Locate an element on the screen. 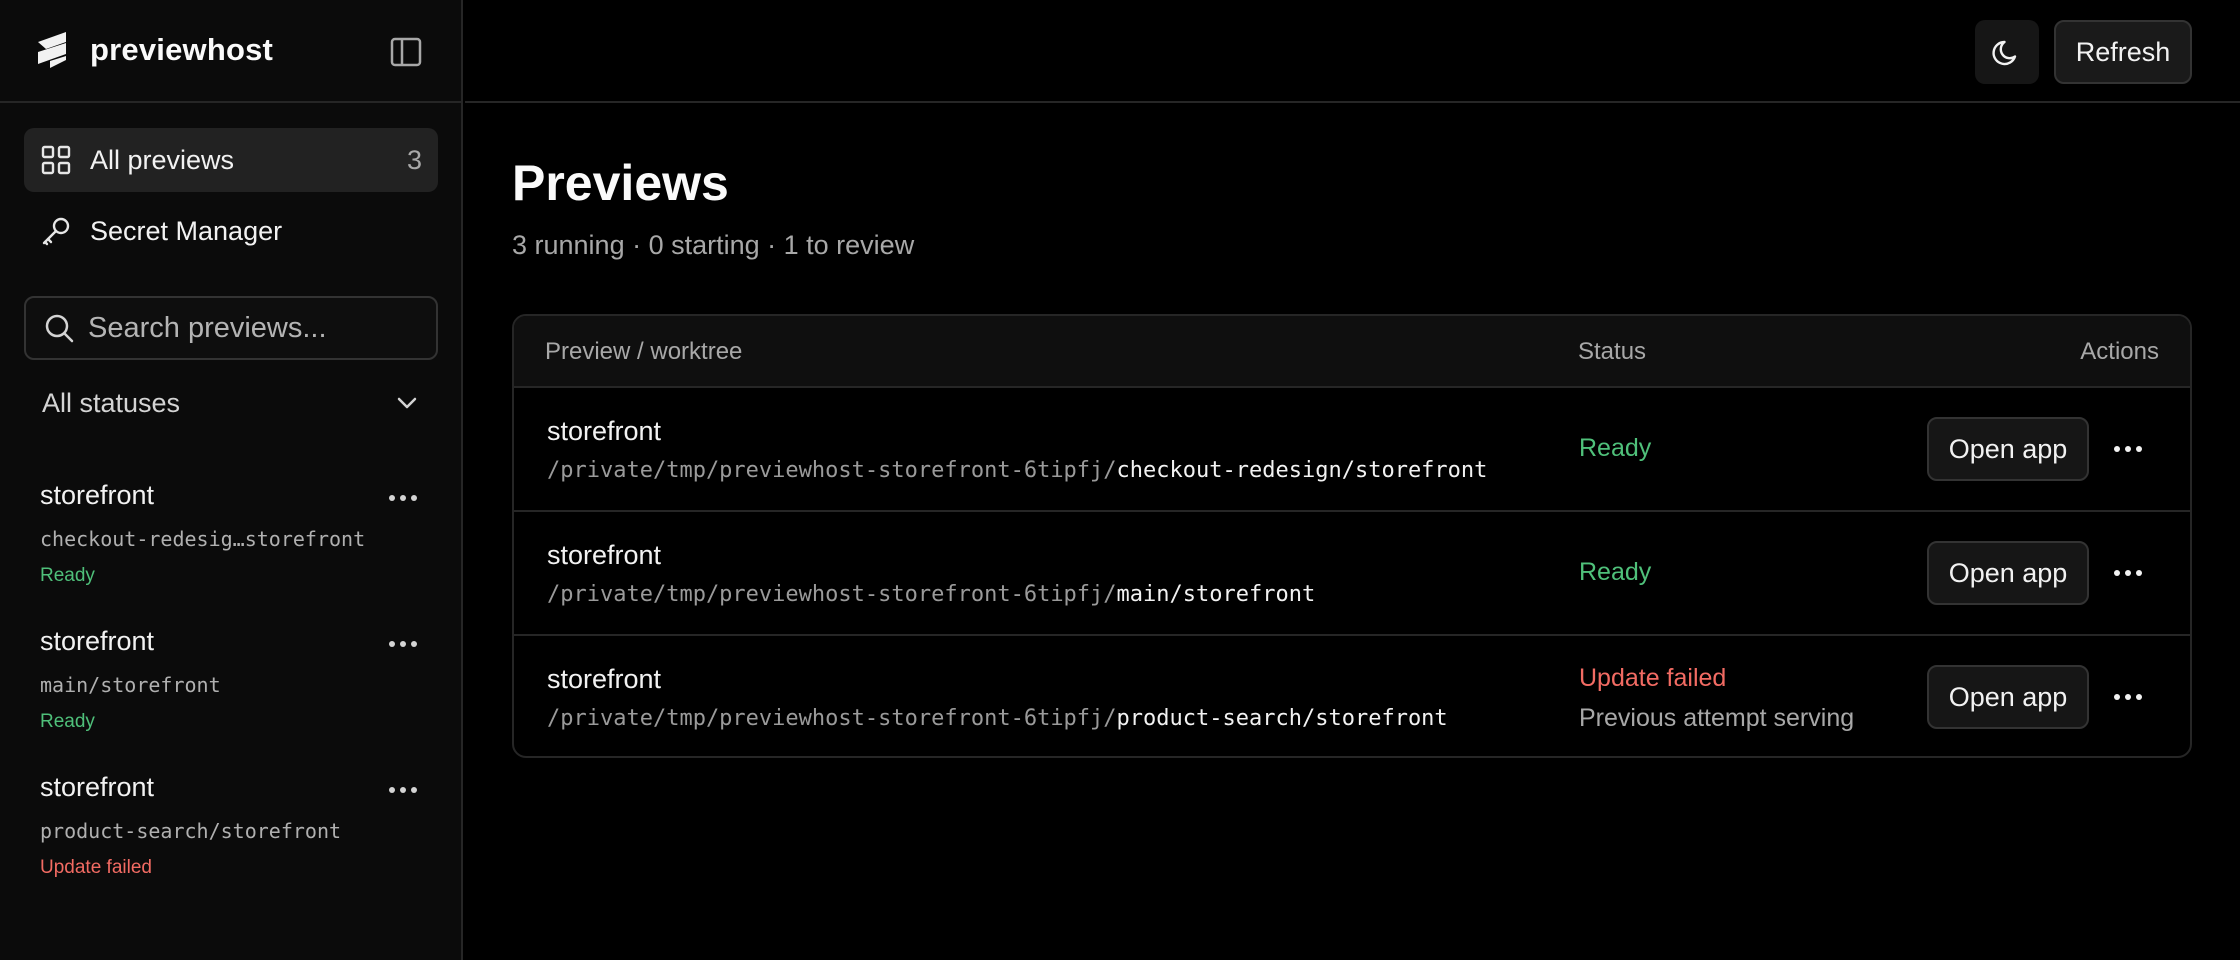 The image size is (2240, 960). sidebar-header: previewhost is located at coordinates (230, 51).